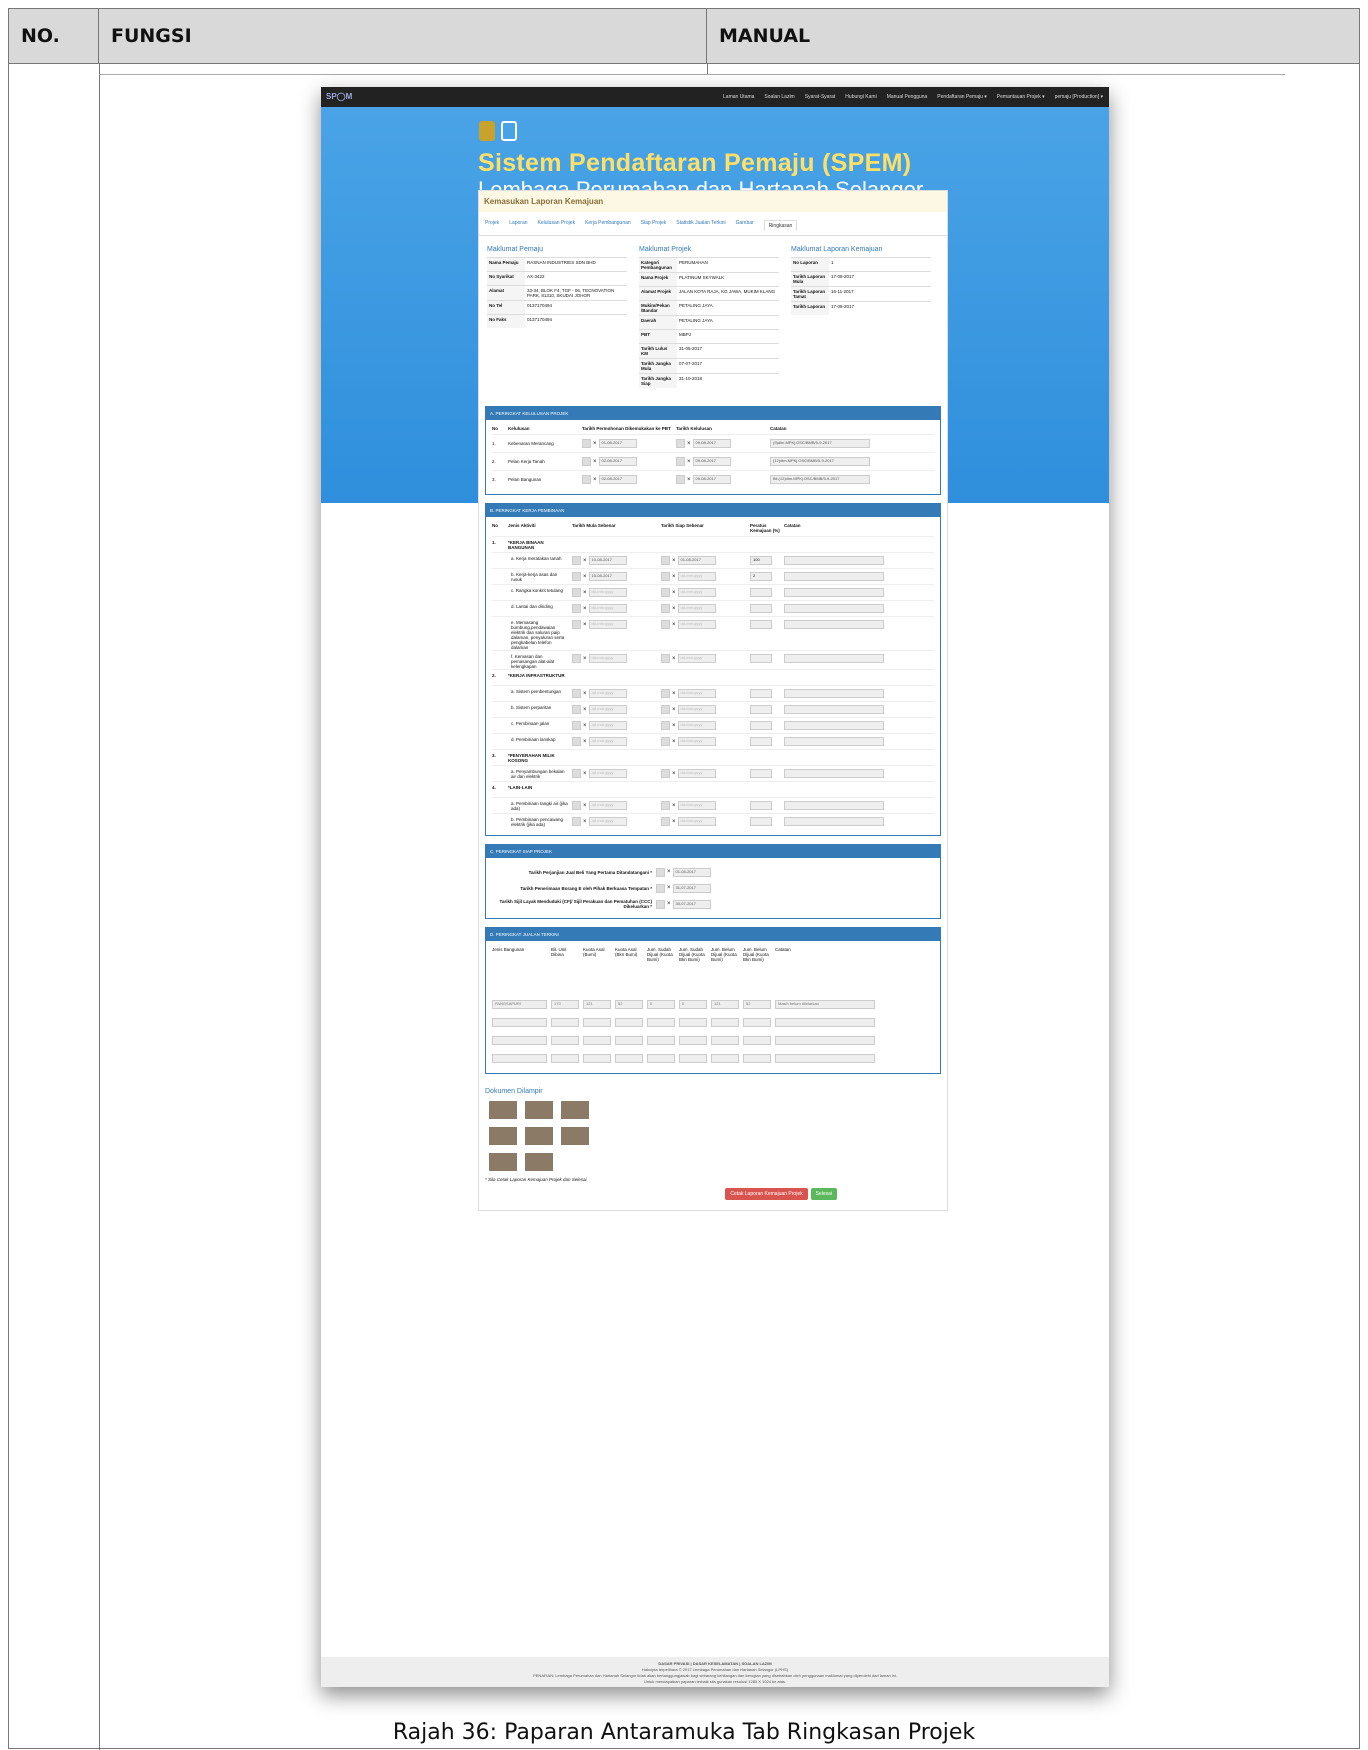 The image size is (1368, 1750). I want to click on nav-hubungi: Hubungi Kami, so click(860, 97).